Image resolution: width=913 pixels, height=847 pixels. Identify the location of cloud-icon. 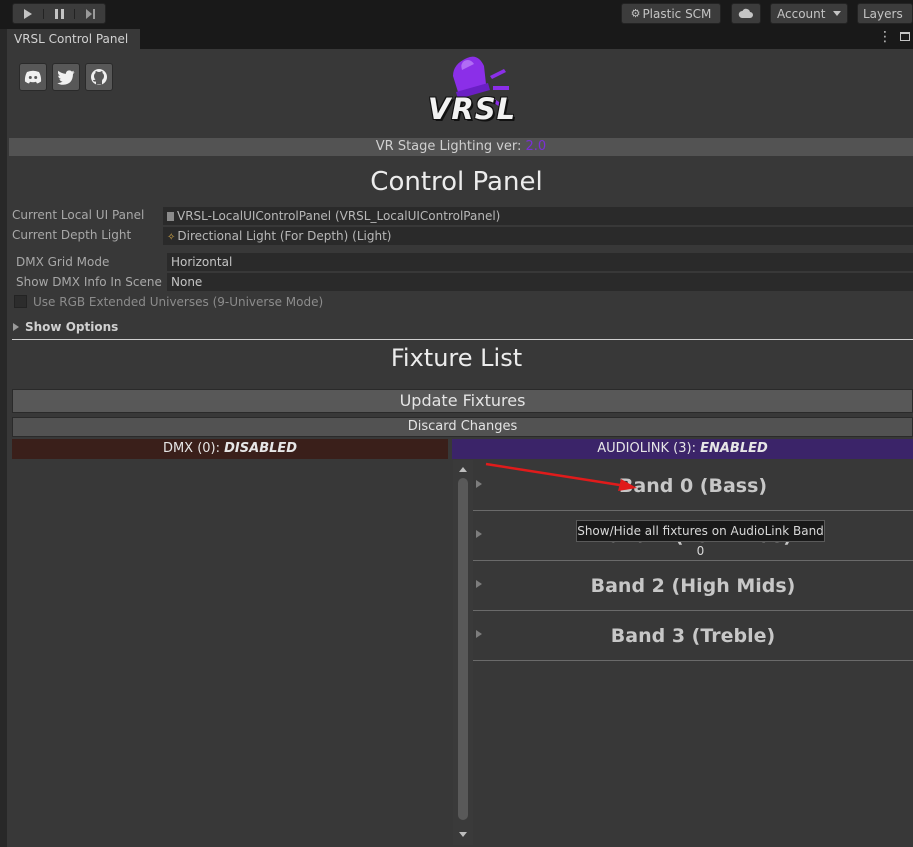
(745, 13).